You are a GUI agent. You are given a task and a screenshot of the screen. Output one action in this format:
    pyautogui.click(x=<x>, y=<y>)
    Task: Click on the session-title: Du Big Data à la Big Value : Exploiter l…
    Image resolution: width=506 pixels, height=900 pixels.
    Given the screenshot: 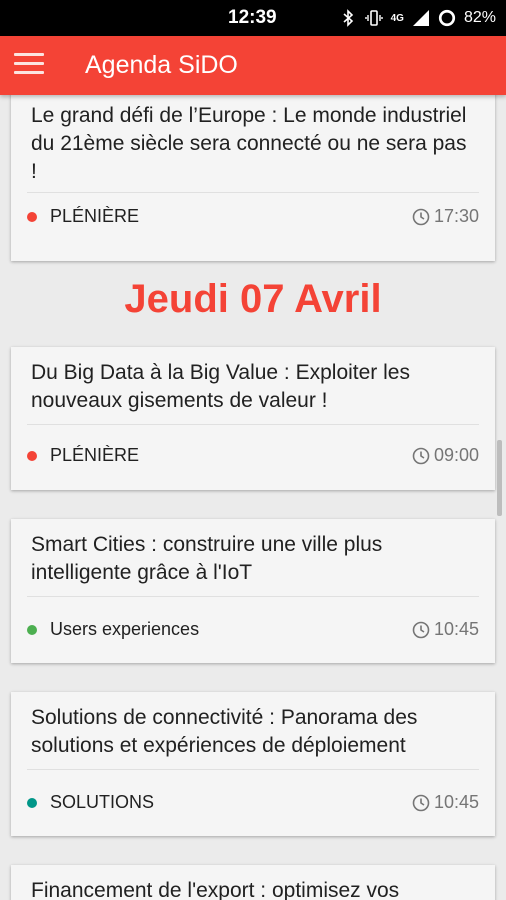 What is the action you would take?
    pyautogui.click(x=220, y=386)
    